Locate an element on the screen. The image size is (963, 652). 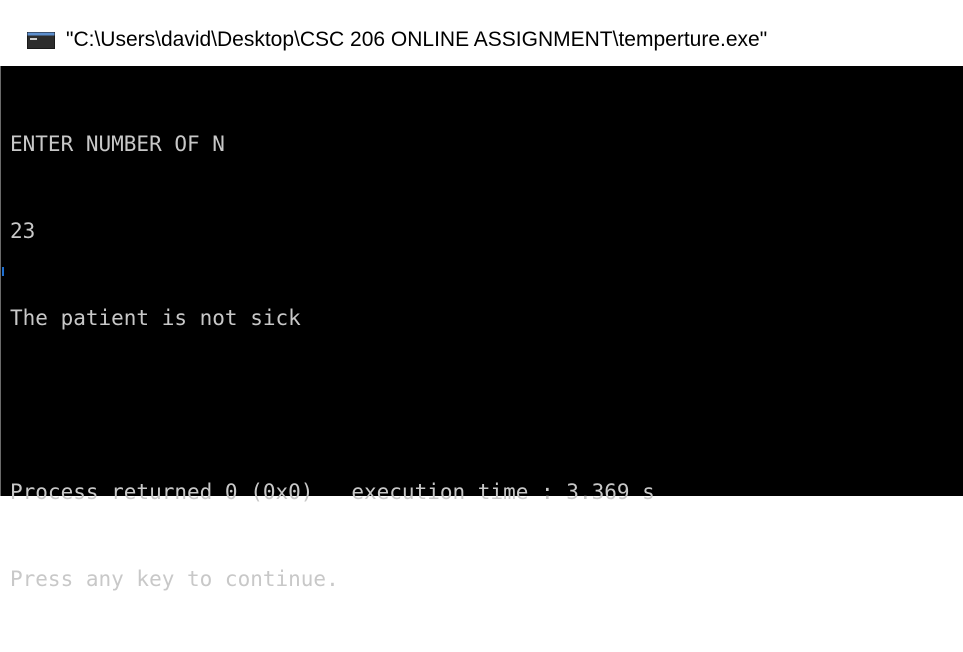
console-line-blank is located at coordinates (332, 405).